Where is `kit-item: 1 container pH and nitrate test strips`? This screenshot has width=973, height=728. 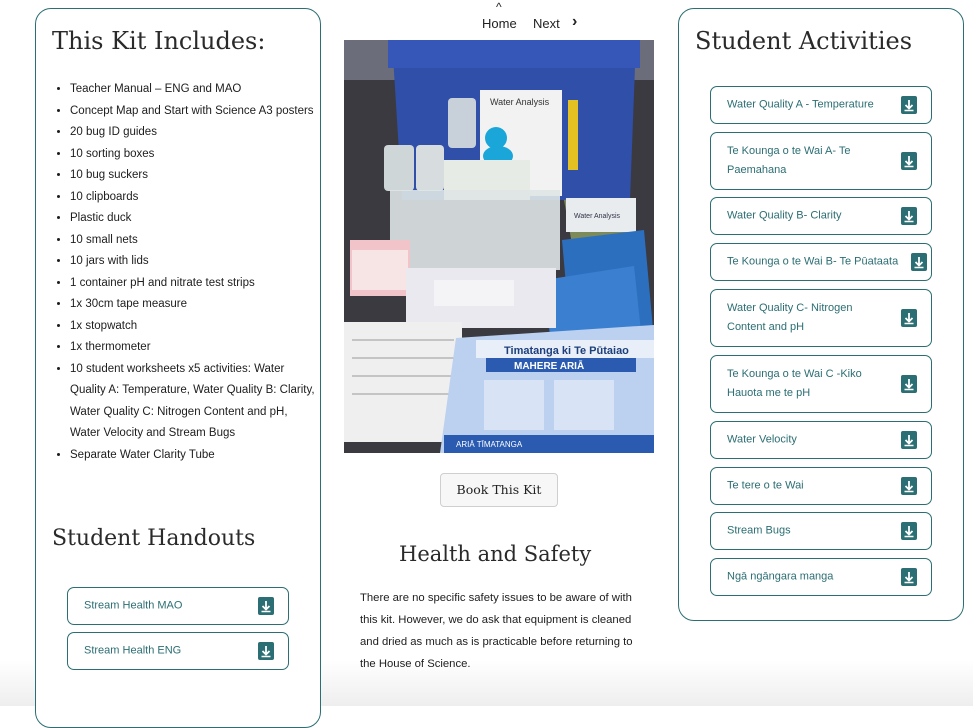 kit-item: 1 container pH and nitrate test strips is located at coordinates (195, 284).